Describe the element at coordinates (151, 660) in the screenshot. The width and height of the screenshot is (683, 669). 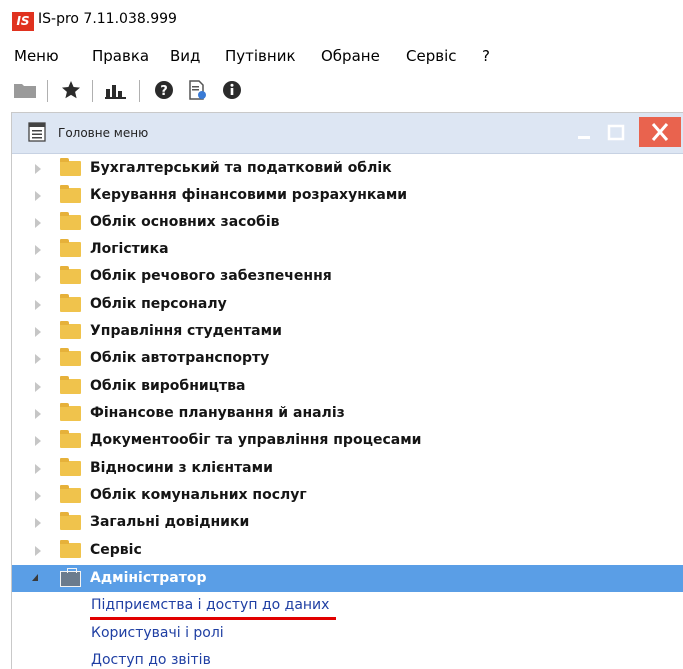
I see `tree-subitem-report-access: Доступ до звітів` at that location.